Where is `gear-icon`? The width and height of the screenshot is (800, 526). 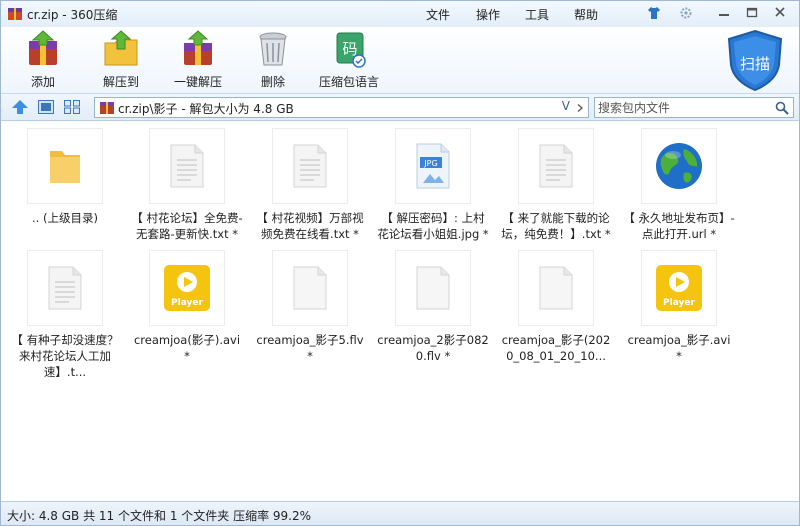 gear-icon is located at coordinates (686, 13).